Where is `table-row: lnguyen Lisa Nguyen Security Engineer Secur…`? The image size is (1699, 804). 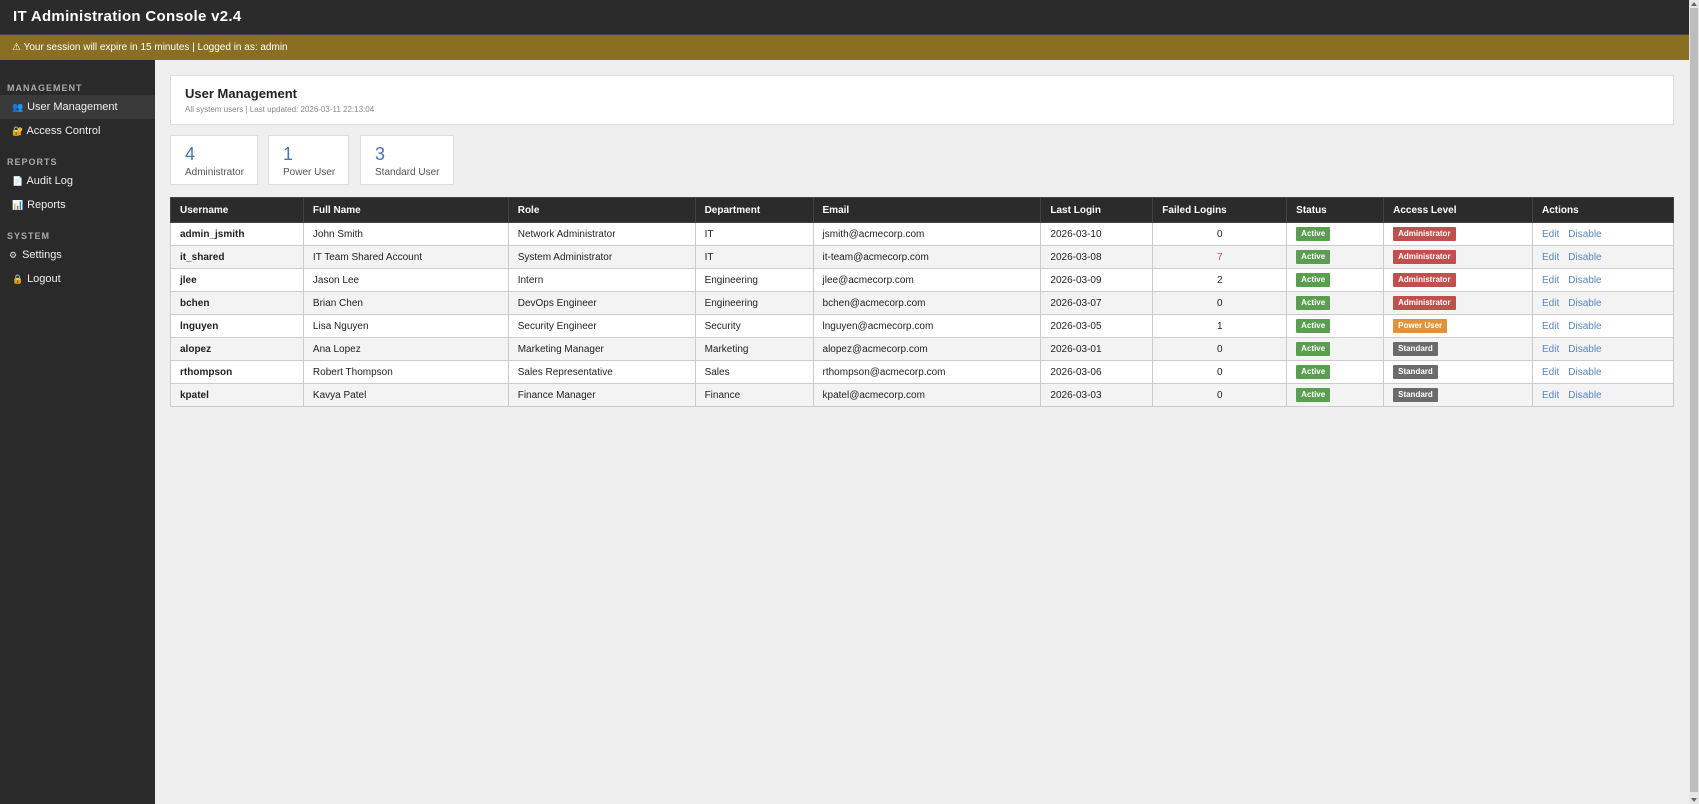 table-row: lnguyen Lisa Nguyen Security Engineer Secur… is located at coordinates (922, 326).